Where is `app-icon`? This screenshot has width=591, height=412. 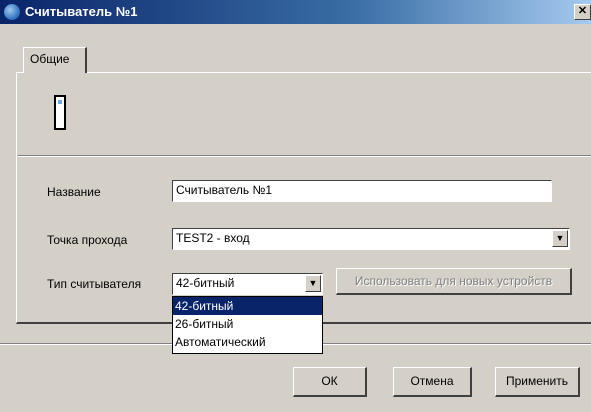
app-icon is located at coordinates (12, 12).